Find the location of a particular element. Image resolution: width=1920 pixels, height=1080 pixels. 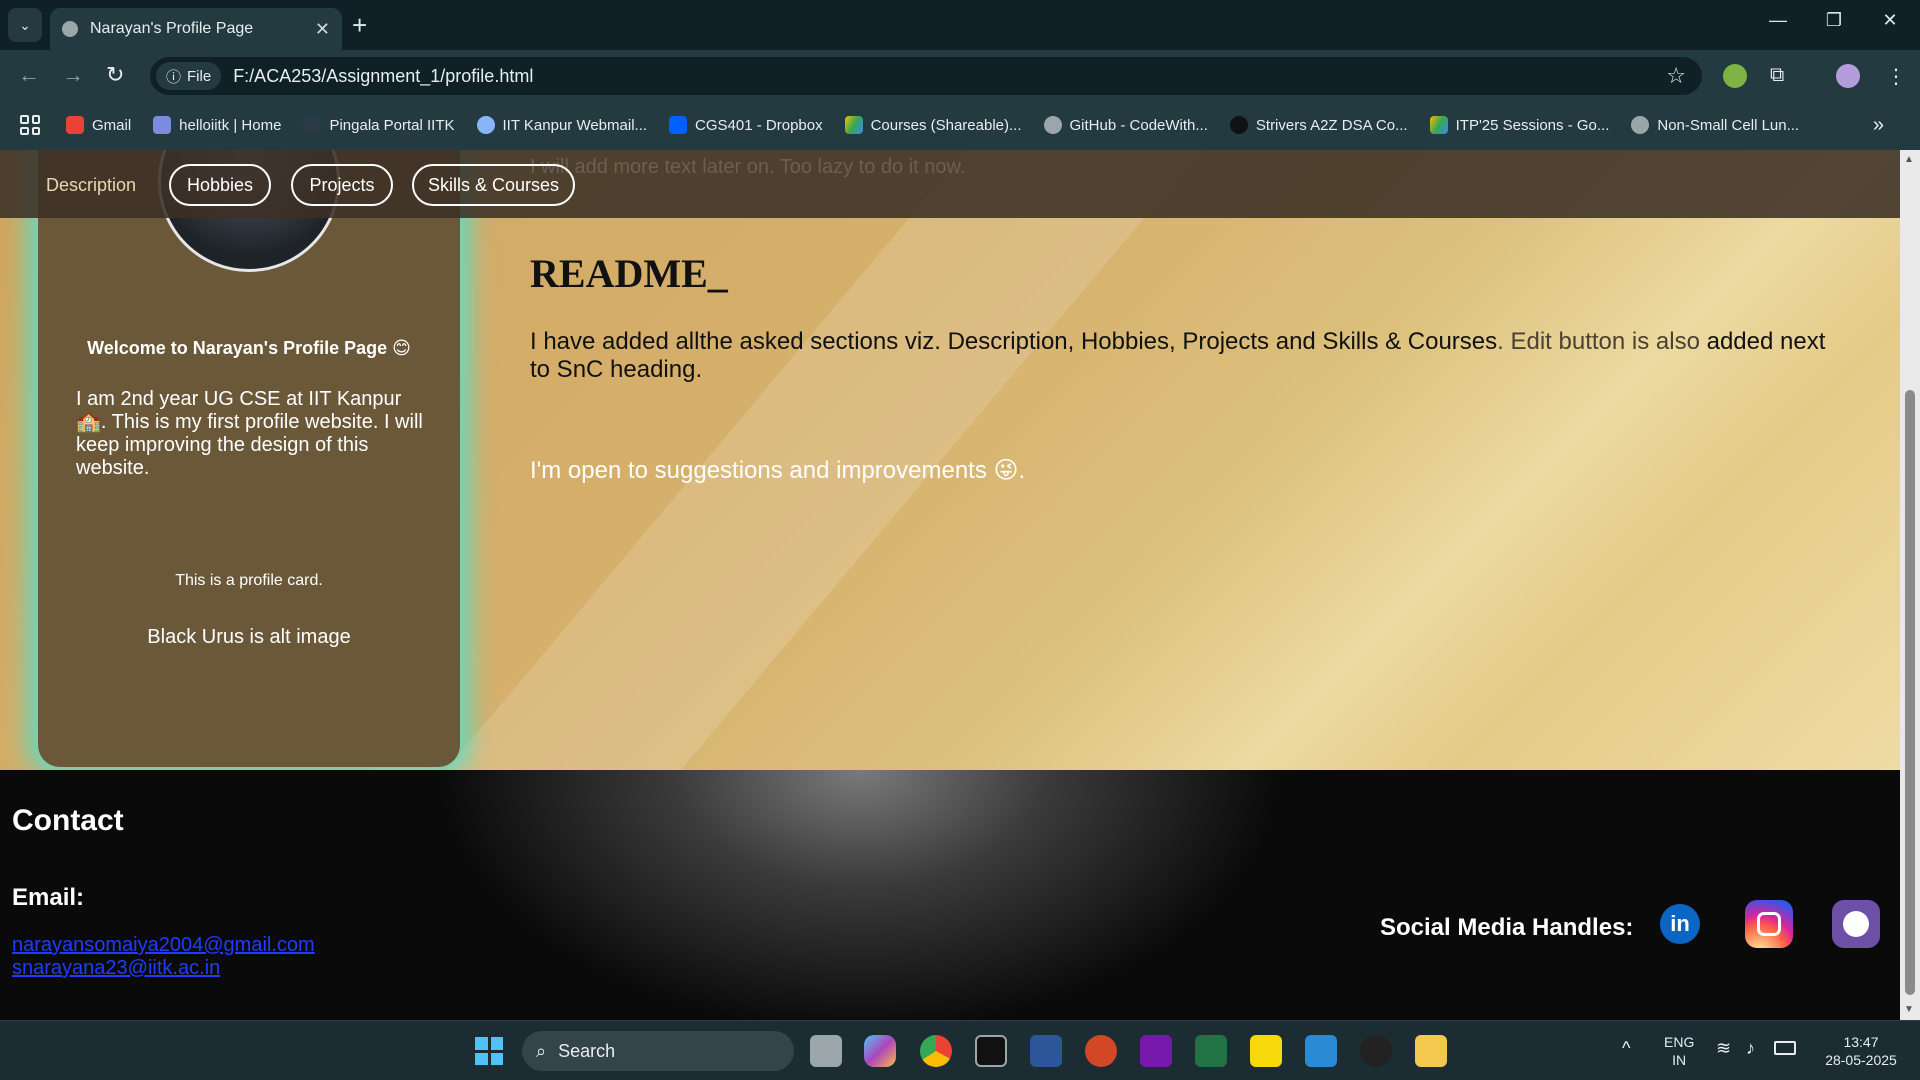

wifi-icon: ≋ is located at coordinates (1723, 1048).